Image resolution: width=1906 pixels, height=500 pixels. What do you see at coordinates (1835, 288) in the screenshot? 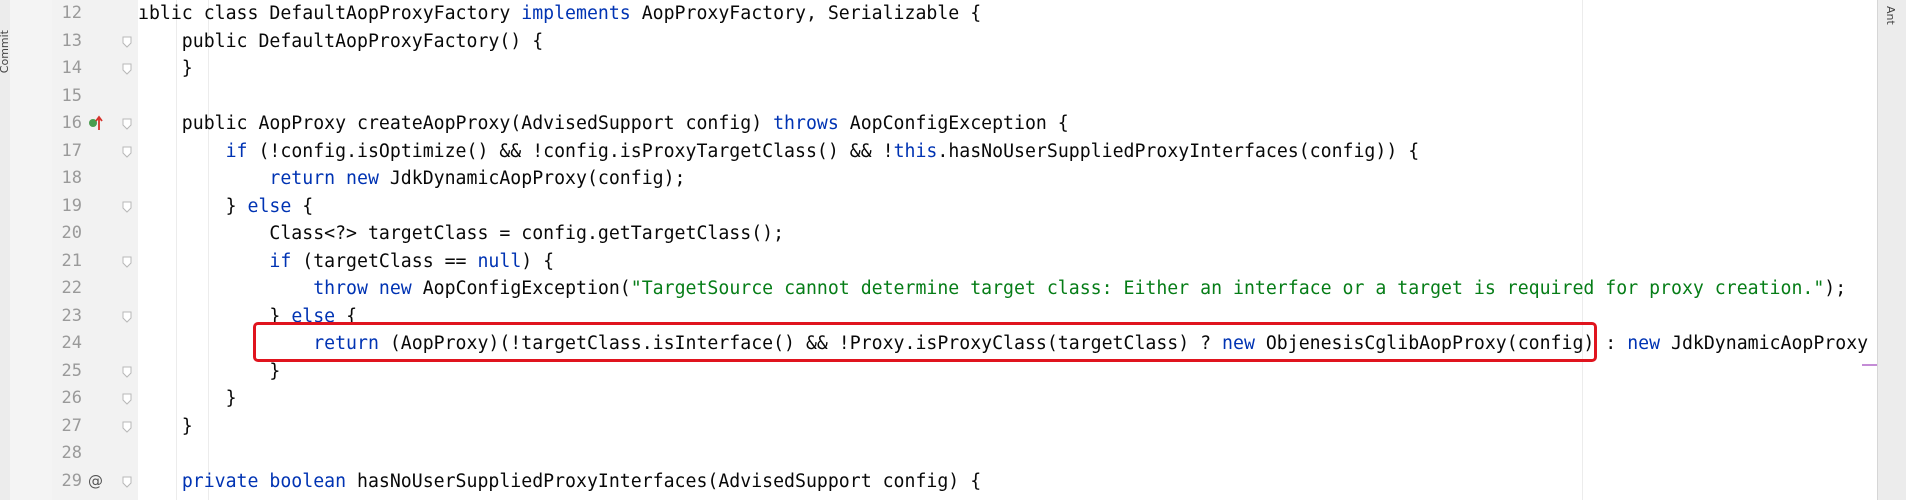
I see `code-token: );` at bounding box center [1835, 288].